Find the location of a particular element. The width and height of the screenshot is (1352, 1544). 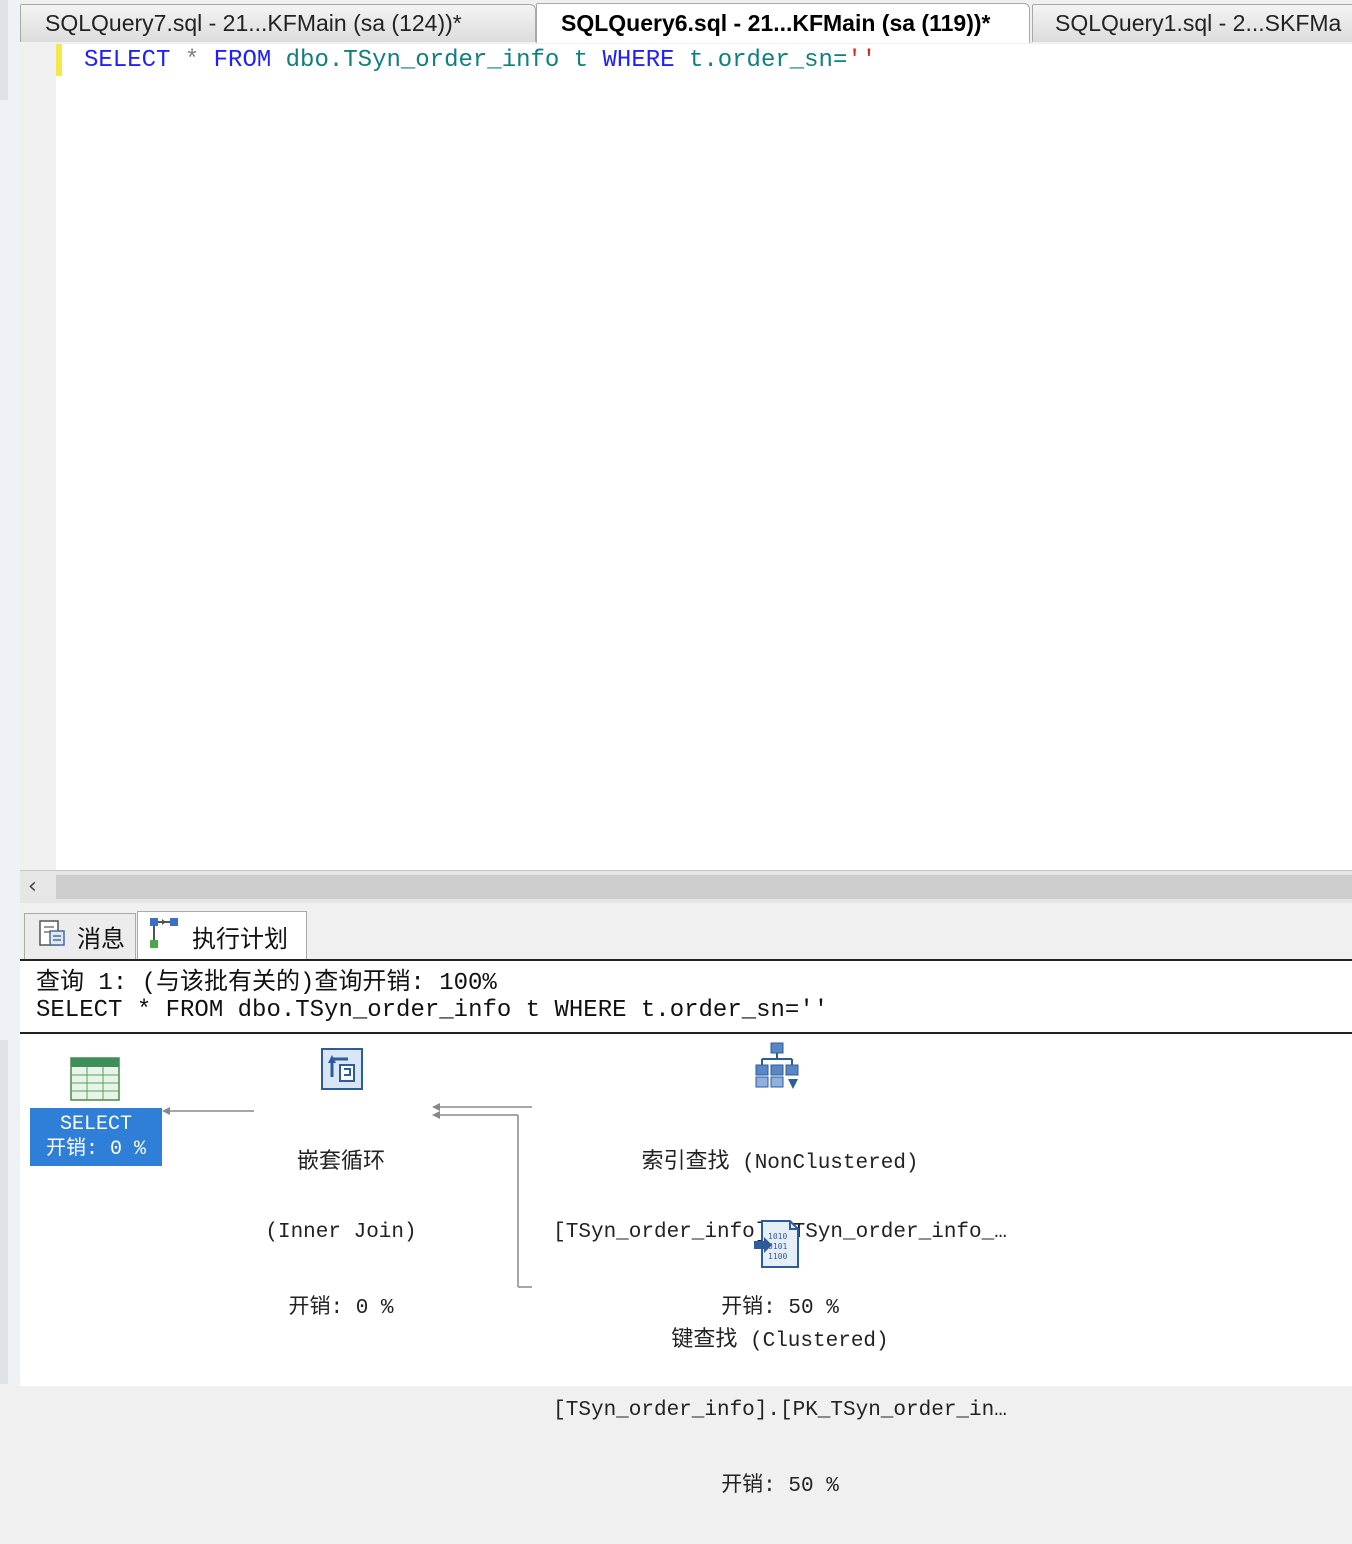

tab-label: SQLQuery7.sql - 21...KFMain (sa (124))* is located at coordinates (253, 23).